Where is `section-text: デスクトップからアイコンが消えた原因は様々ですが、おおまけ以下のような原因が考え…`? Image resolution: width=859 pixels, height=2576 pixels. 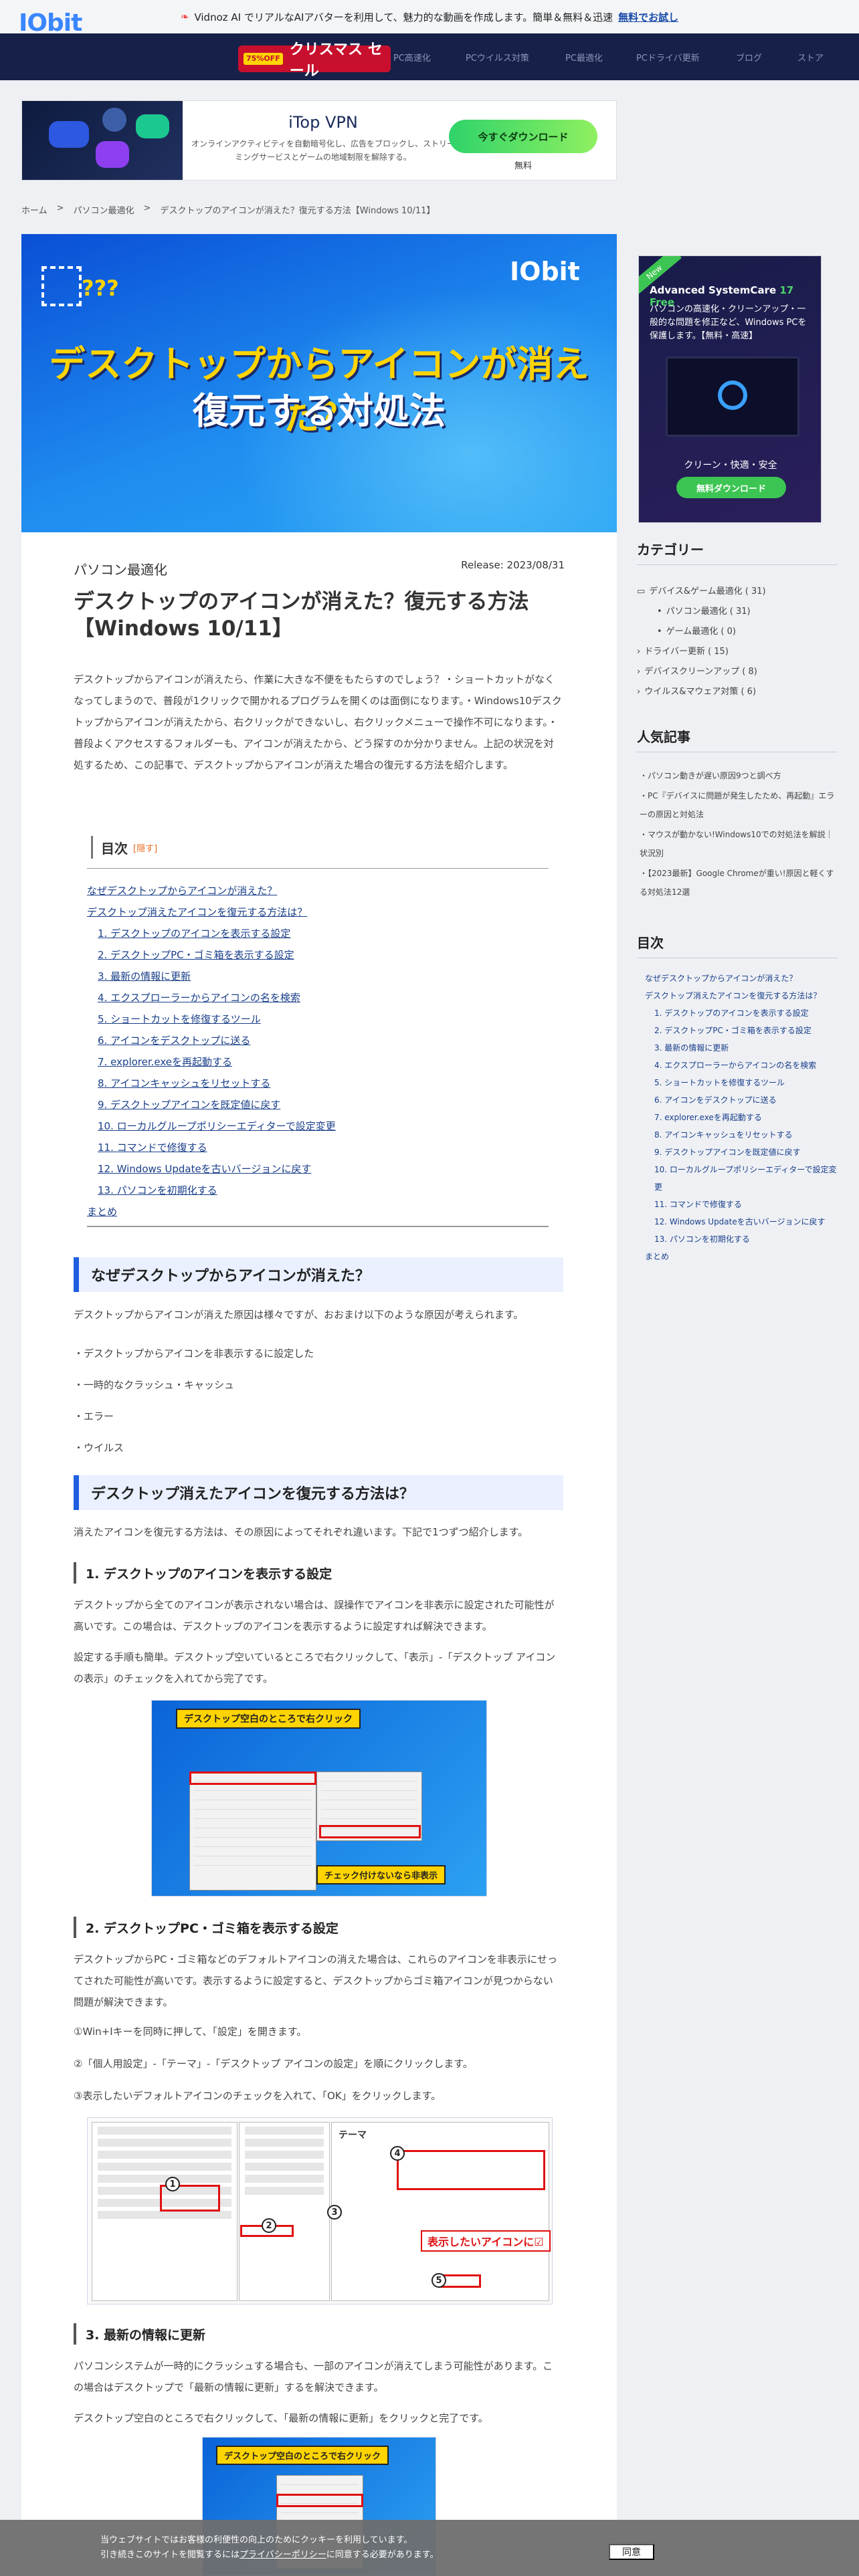 section-text: デスクトップからアイコンが消えた原因は様々ですが、おおまけ以下のような原因が考え… is located at coordinates (299, 1315).